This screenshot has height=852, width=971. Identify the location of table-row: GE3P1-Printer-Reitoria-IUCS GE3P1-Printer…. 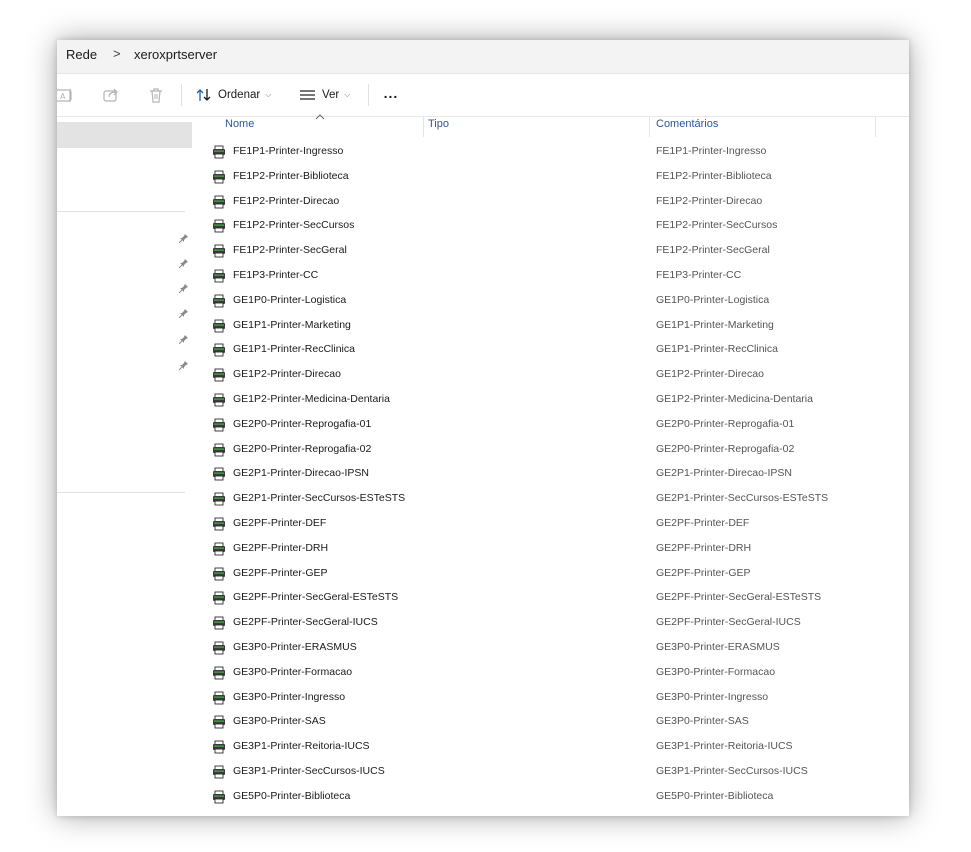
(557, 747).